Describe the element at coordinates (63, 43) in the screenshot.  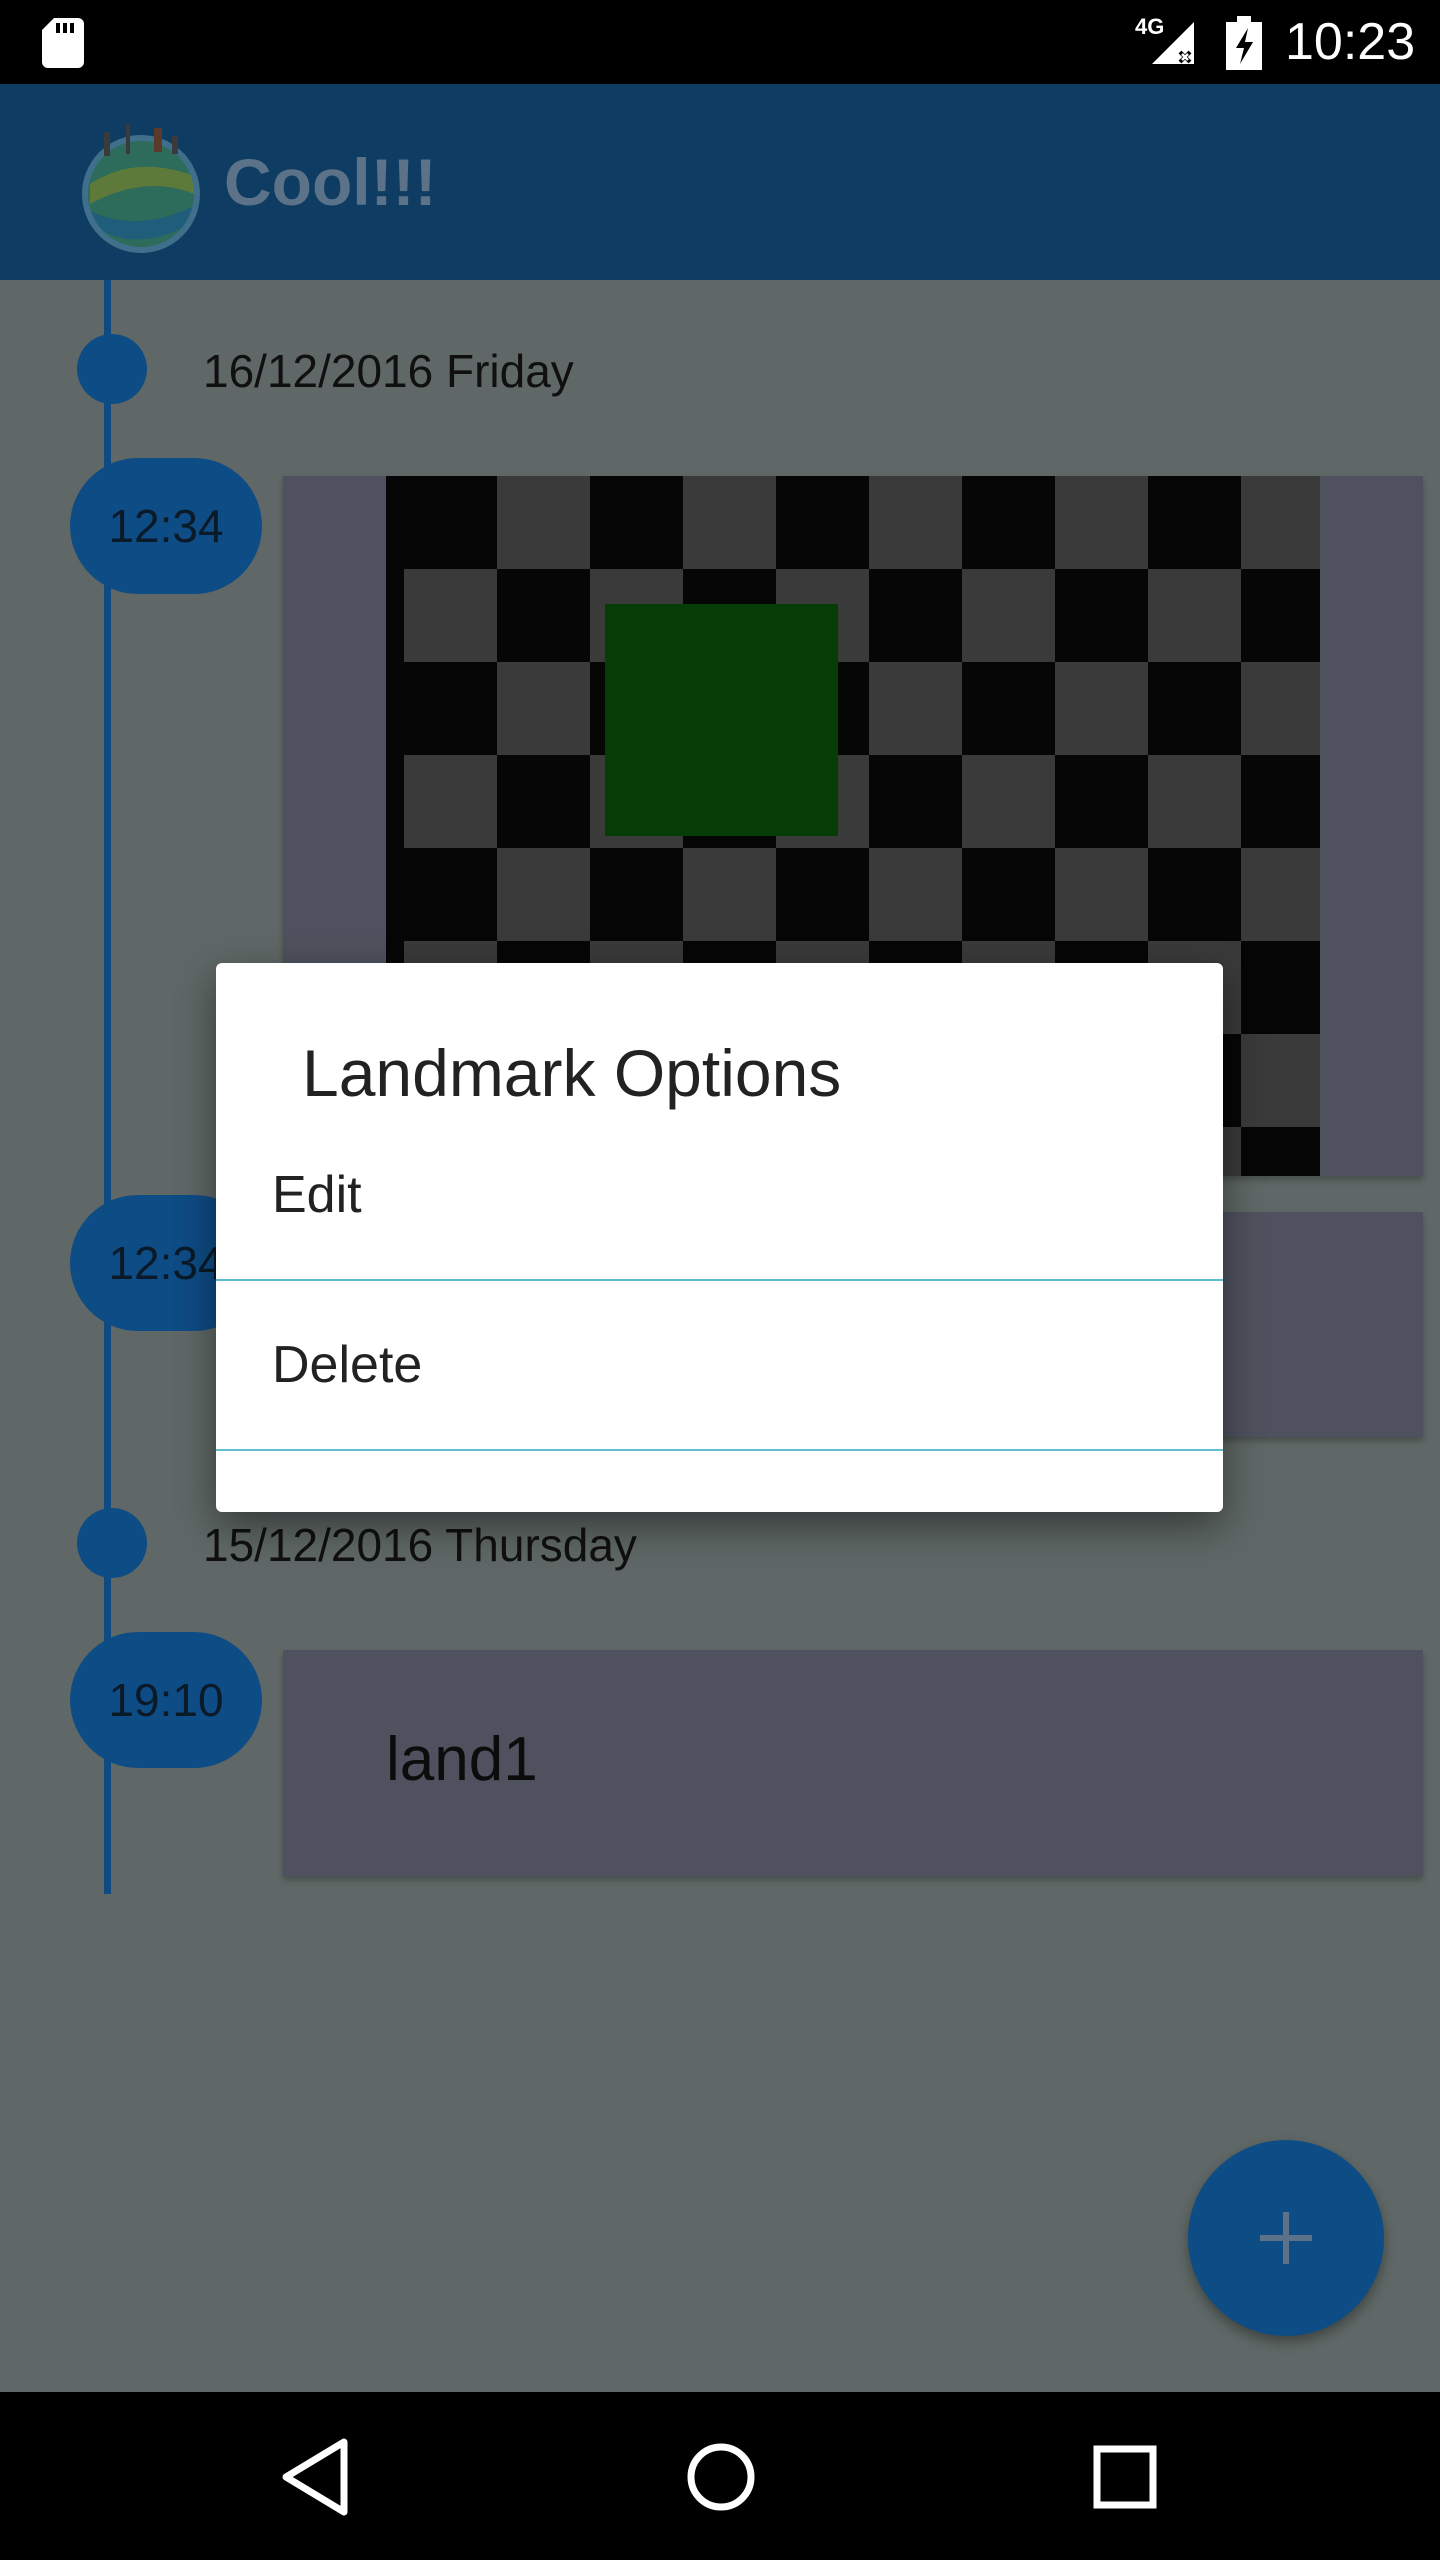
I see `sd-card-icon` at that location.